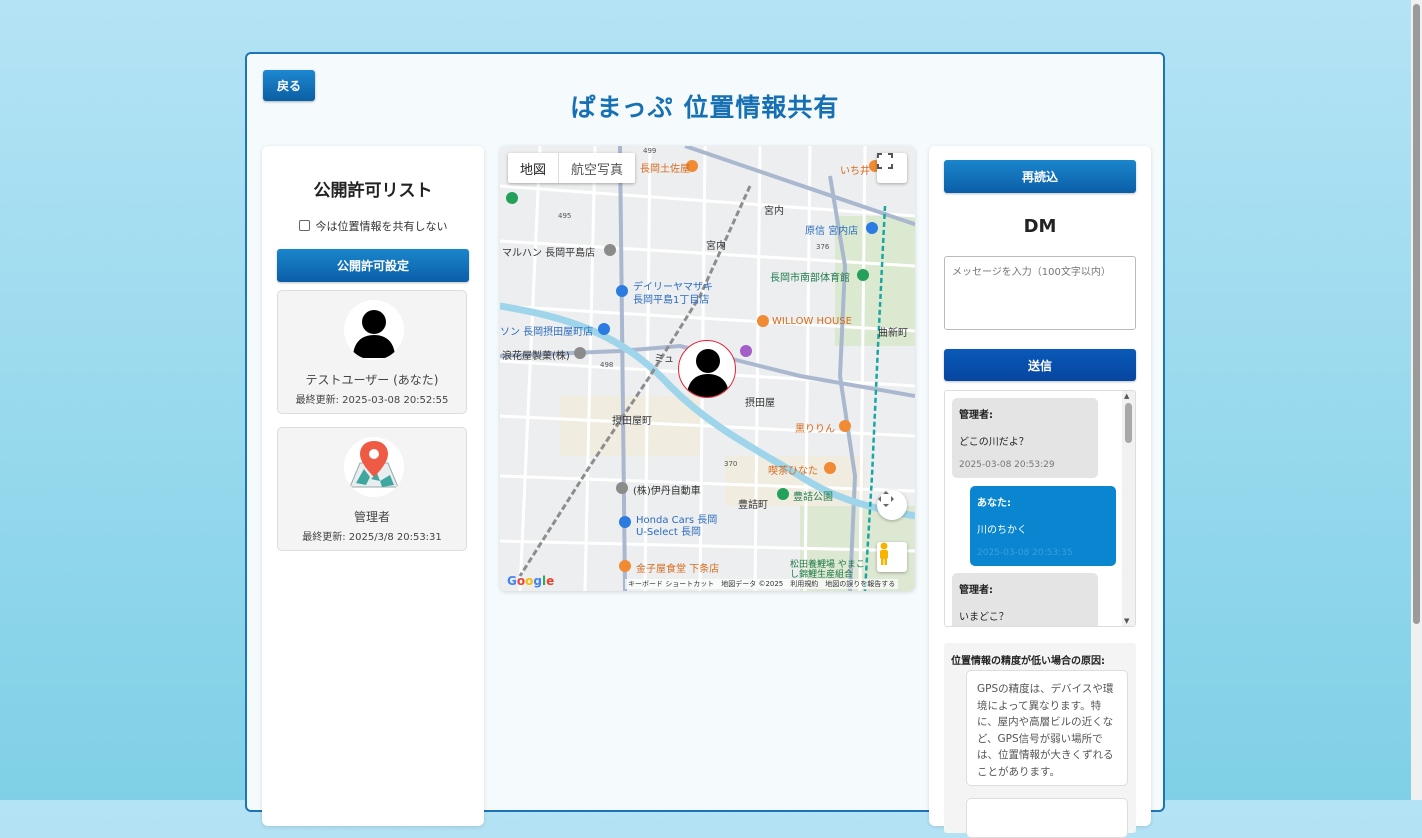 The height and width of the screenshot is (838, 1422). I want to click on map-label: 摂田屋, so click(760, 403).